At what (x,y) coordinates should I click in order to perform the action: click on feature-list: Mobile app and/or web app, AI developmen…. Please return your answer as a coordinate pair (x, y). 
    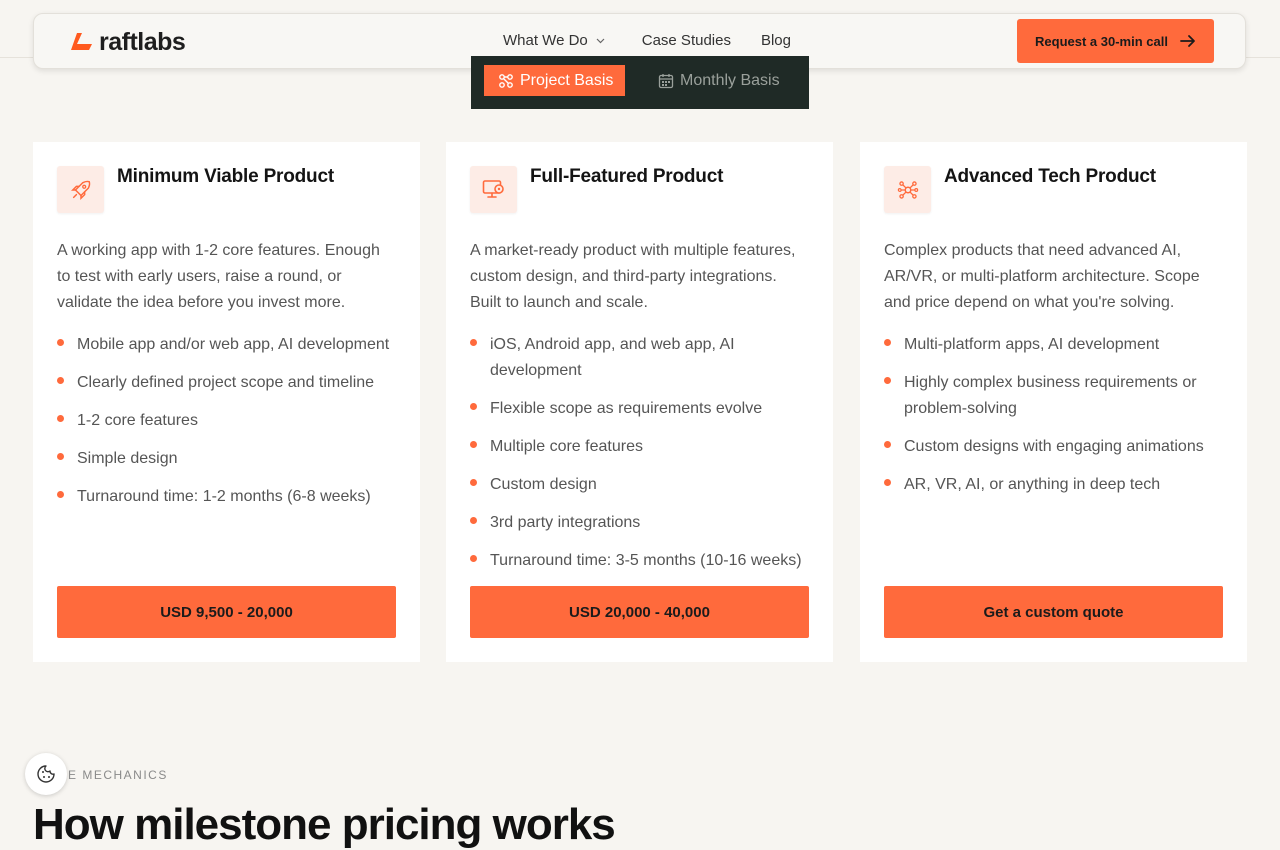
    Looking at the image, I should click on (229, 427).